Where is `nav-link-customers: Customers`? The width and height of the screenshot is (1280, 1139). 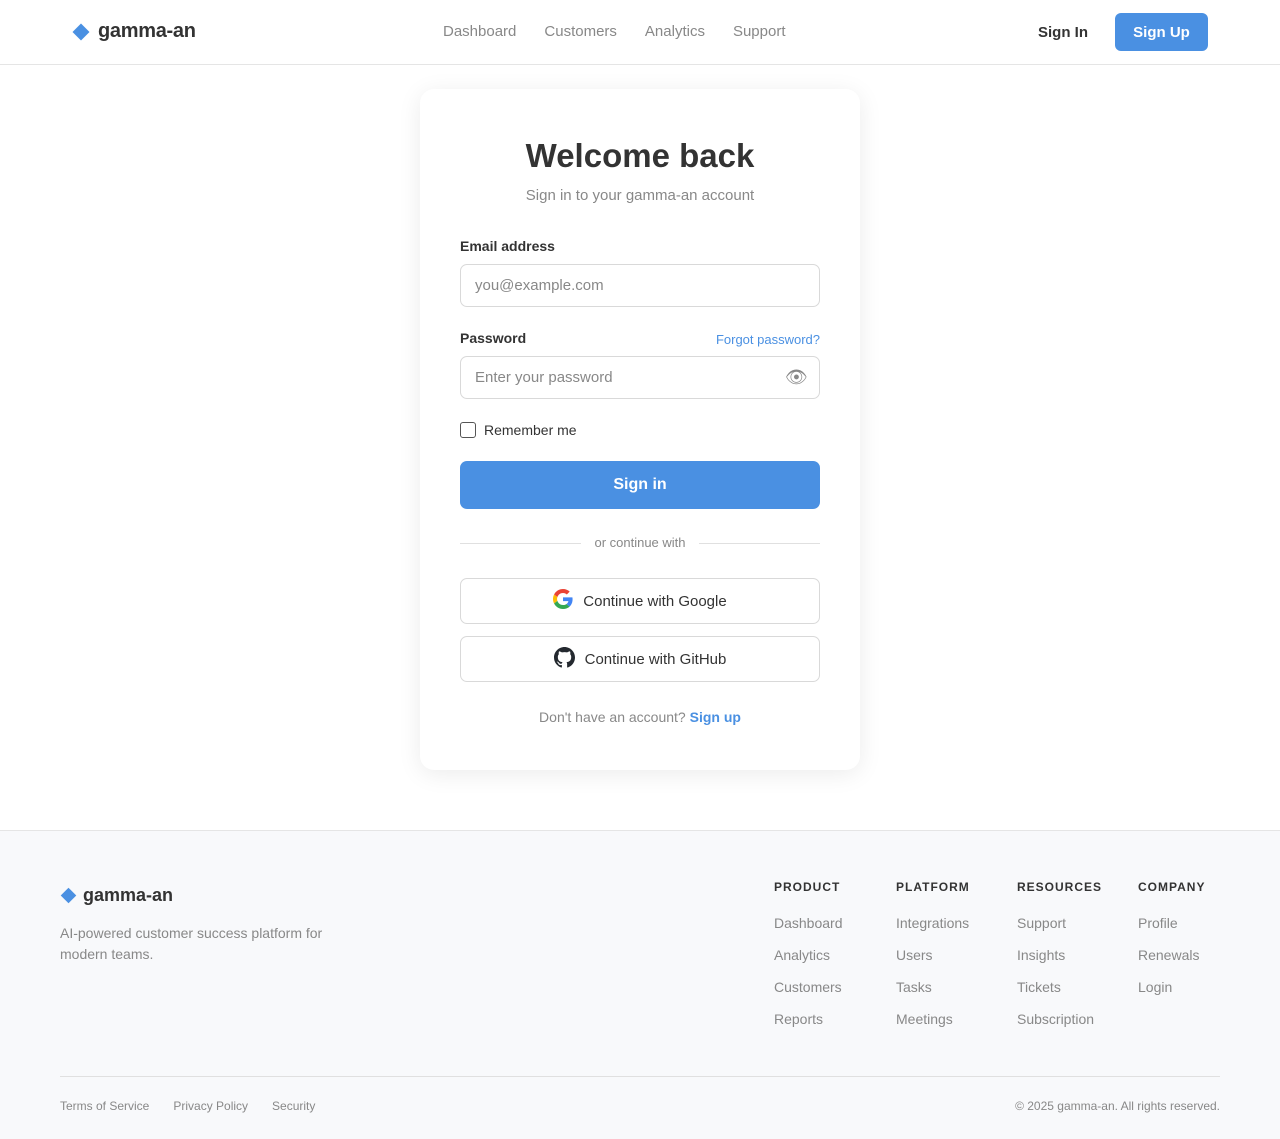
nav-link-customers: Customers is located at coordinates (580, 31).